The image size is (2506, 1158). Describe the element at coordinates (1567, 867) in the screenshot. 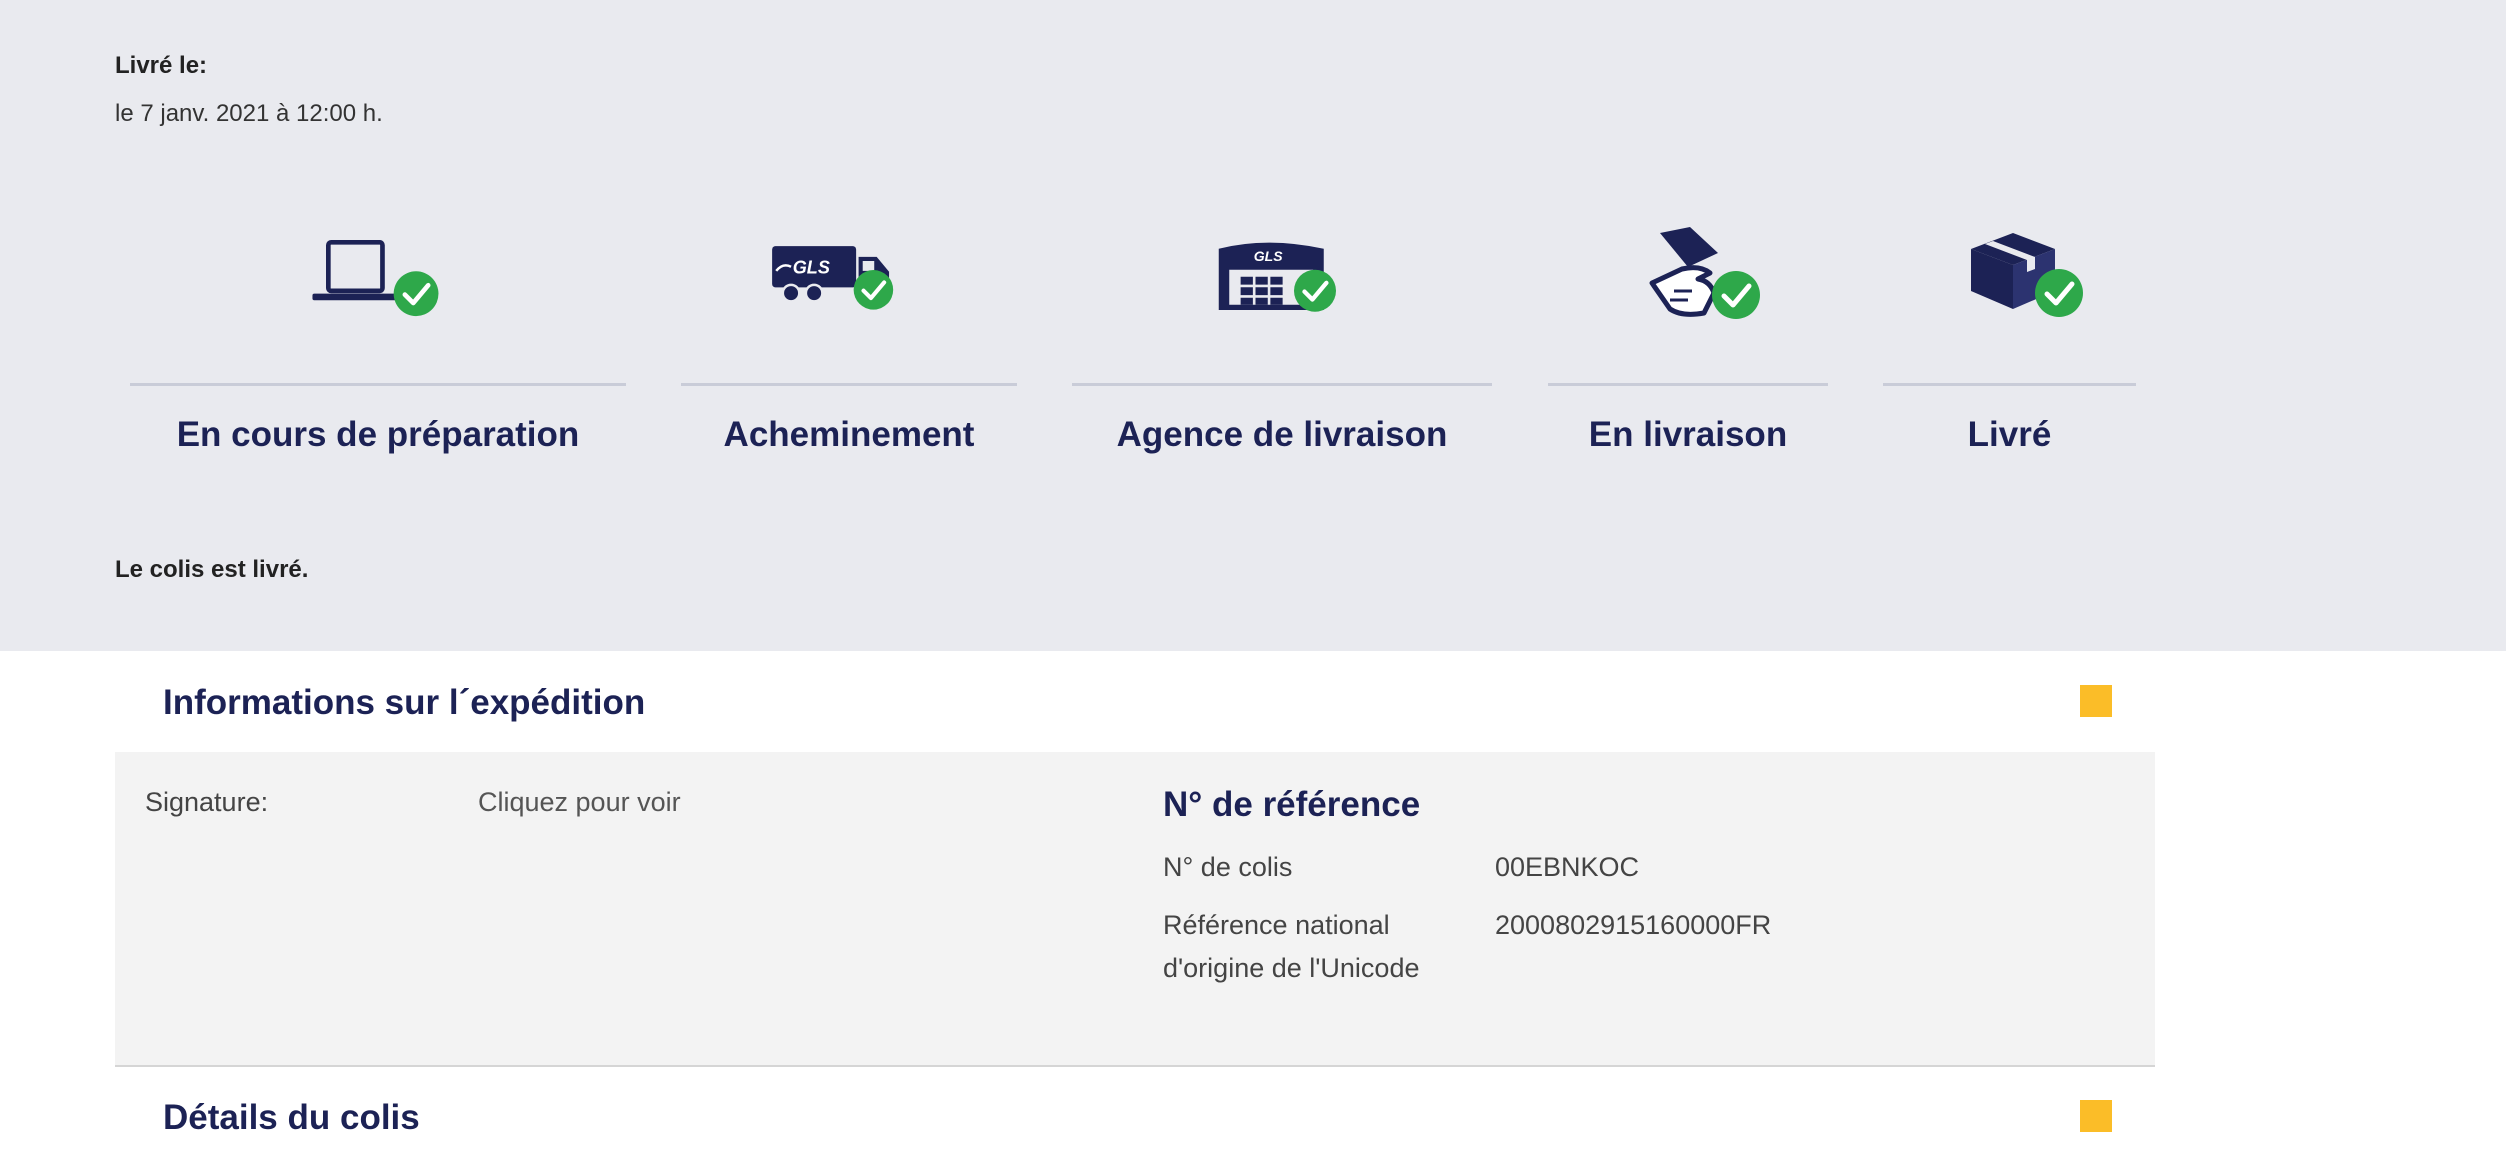

I see `parcel-no-value: 00EBNKOC` at that location.